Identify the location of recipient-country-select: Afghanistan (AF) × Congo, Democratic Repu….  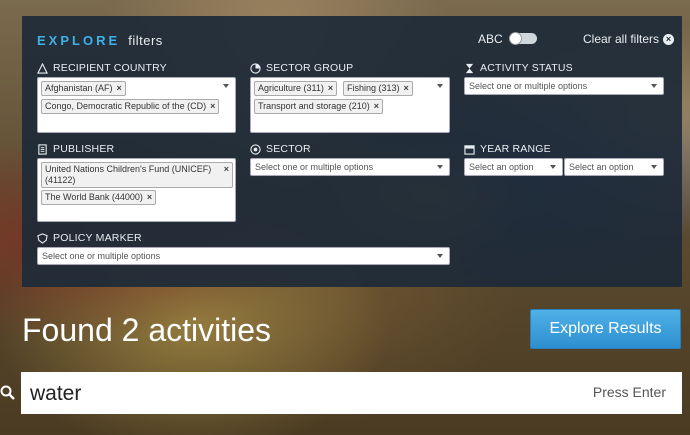
(136, 105).